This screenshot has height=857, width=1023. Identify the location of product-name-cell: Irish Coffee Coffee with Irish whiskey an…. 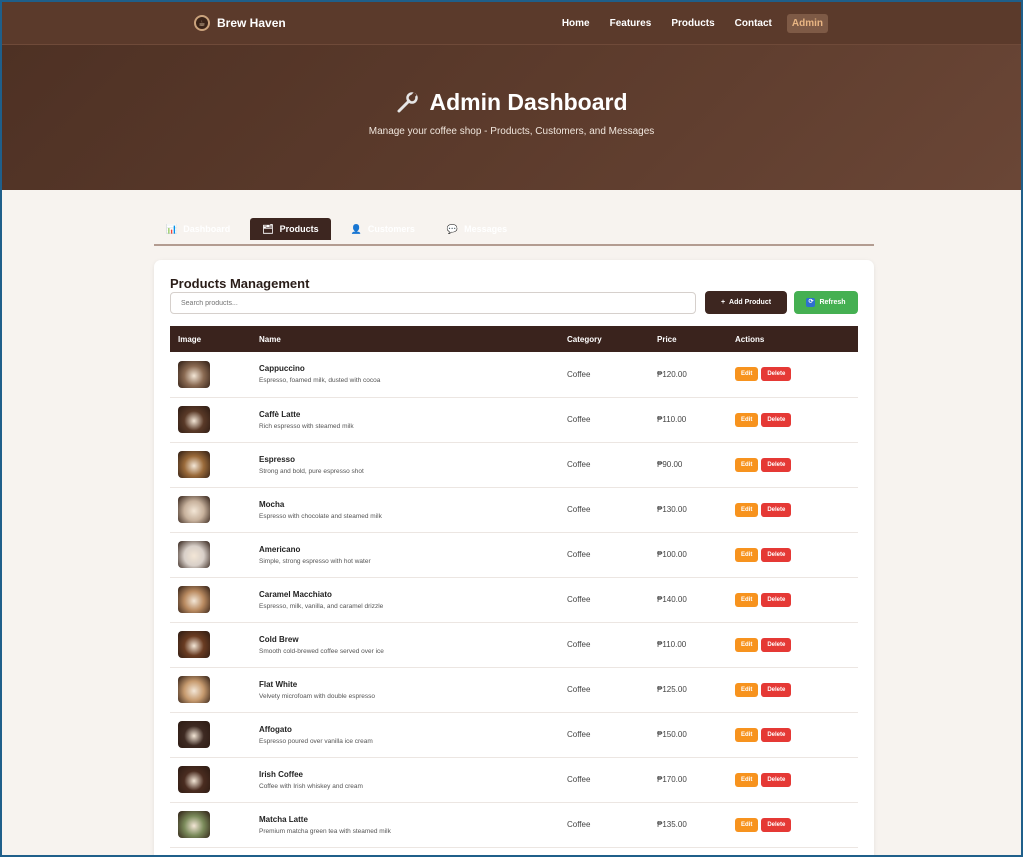
(405, 780).